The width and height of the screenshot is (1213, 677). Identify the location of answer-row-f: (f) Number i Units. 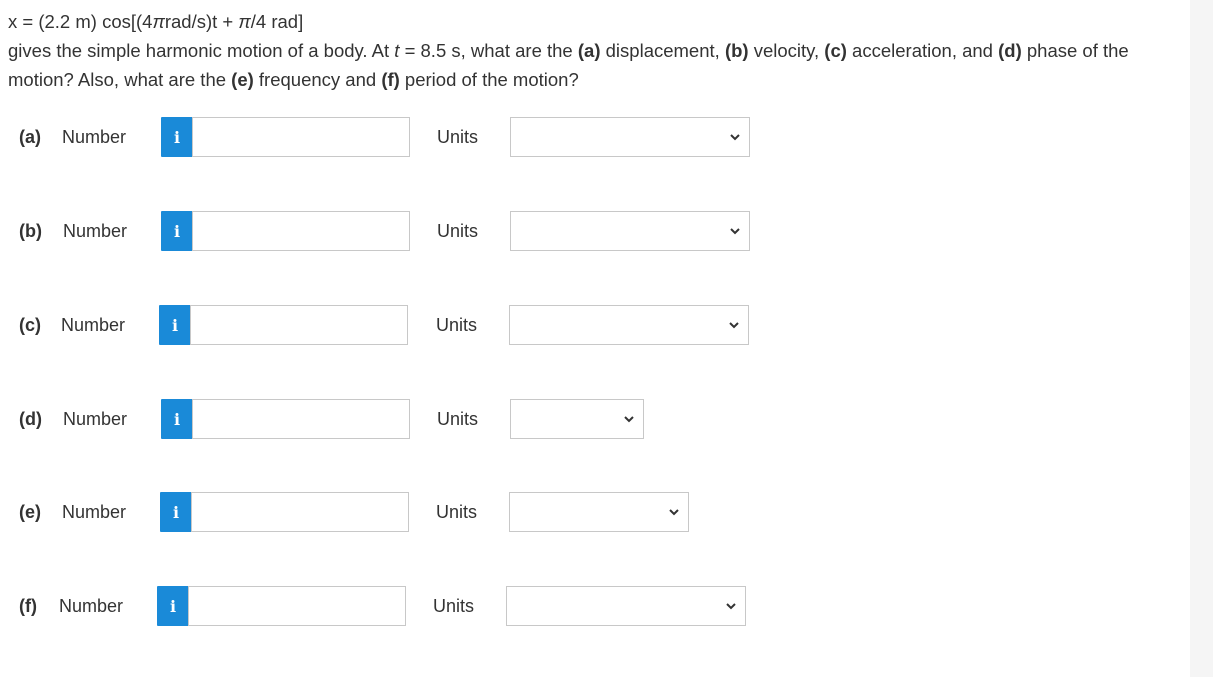
(380, 606).